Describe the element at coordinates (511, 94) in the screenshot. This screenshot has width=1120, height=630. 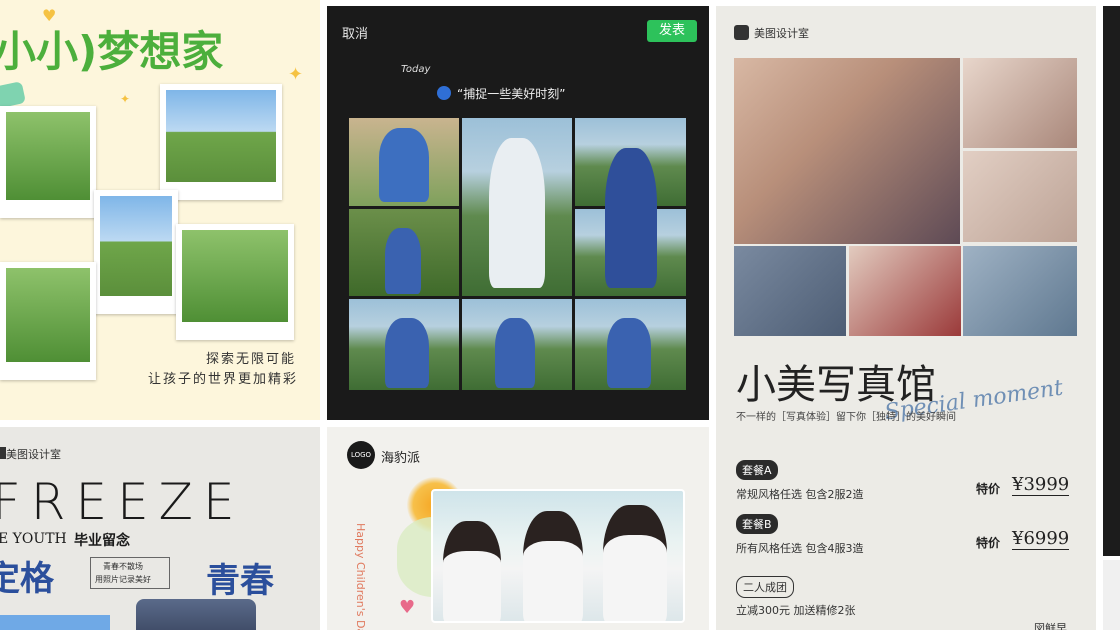
I see `quote-text: “捕捉一些美好时刻”` at that location.